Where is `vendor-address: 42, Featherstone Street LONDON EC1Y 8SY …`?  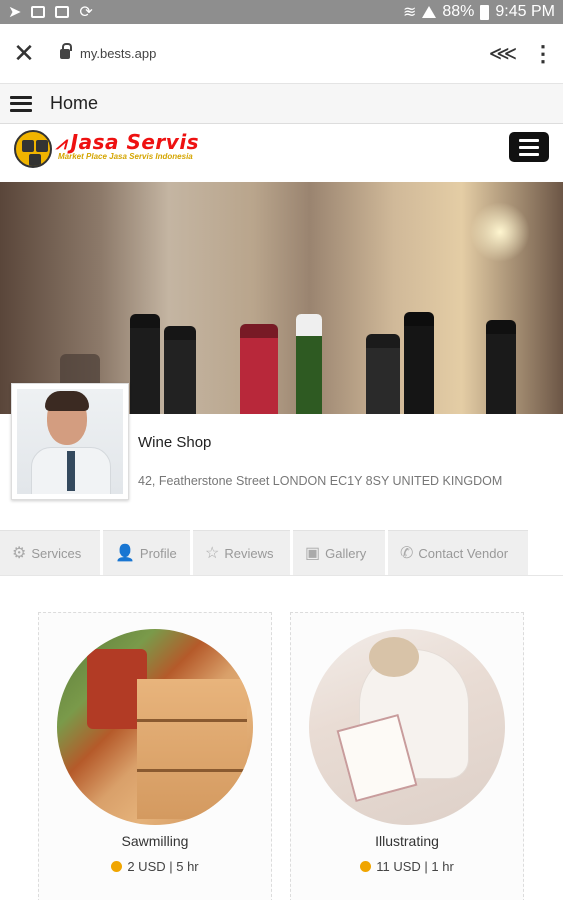
vendor-address: 42, Featherstone Street LONDON EC1Y 8SY … is located at coordinates (320, 481).